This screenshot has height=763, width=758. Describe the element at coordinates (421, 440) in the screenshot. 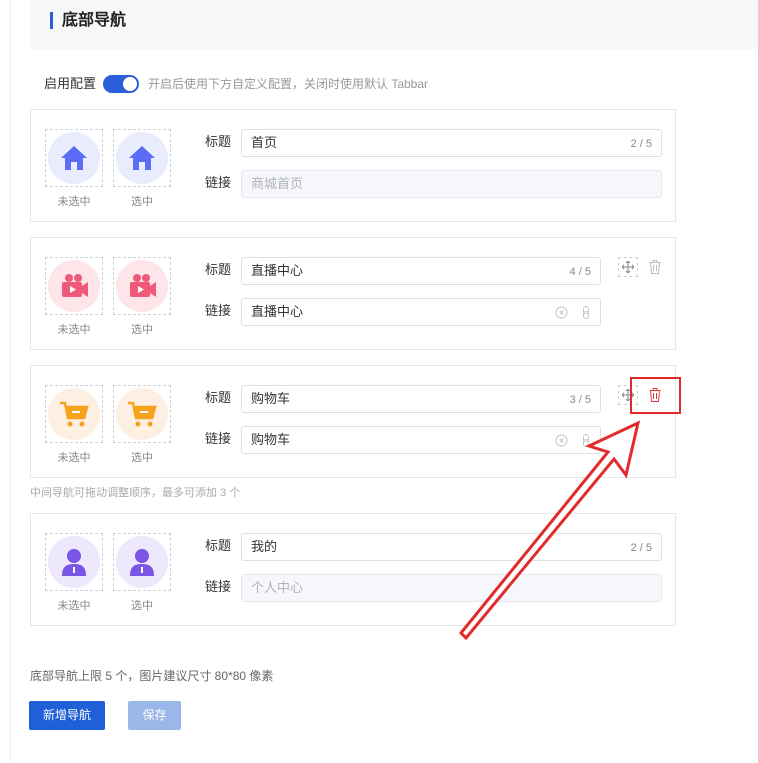

I see `link-input: 购物车` at that location.